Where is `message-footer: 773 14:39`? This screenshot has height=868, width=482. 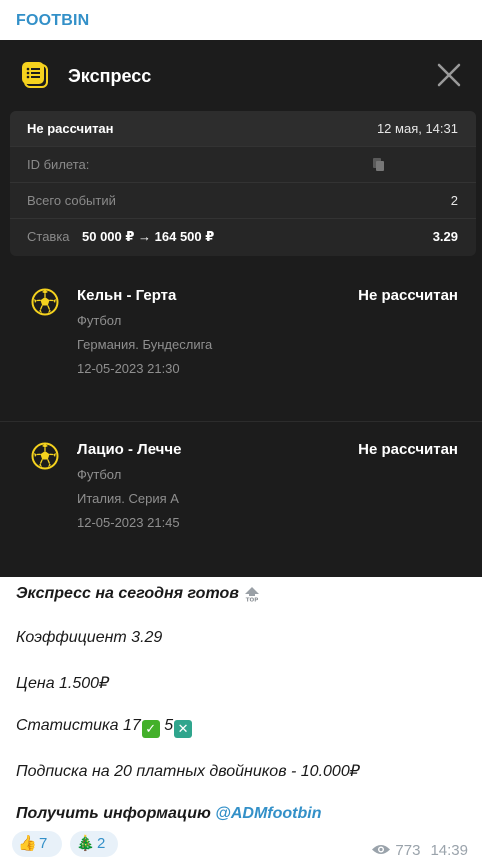 message-footer: 773 14:39 is located at coordinates (419, 850).